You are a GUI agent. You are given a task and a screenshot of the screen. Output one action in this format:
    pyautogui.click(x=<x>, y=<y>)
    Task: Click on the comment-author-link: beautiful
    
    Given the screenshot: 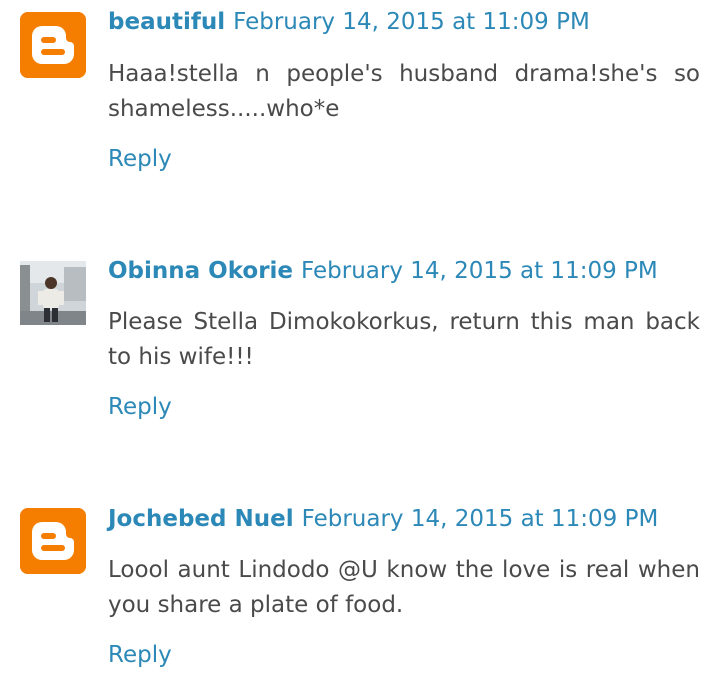 What is the action you would take?
    pyautogui.click(x=166, y=22)
    